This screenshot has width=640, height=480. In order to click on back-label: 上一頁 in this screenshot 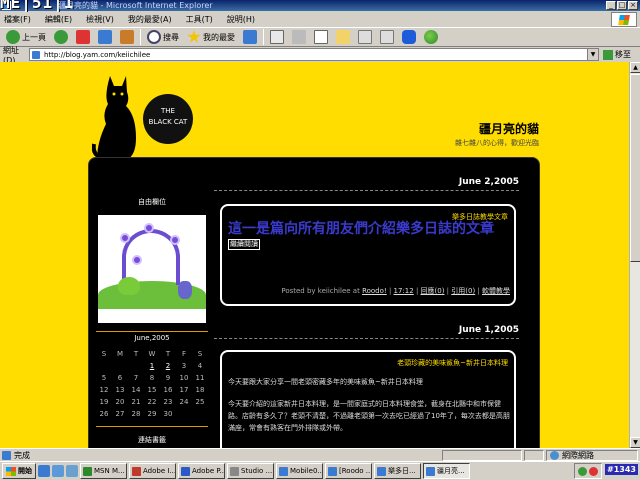, I will do `click(34, 37)`.